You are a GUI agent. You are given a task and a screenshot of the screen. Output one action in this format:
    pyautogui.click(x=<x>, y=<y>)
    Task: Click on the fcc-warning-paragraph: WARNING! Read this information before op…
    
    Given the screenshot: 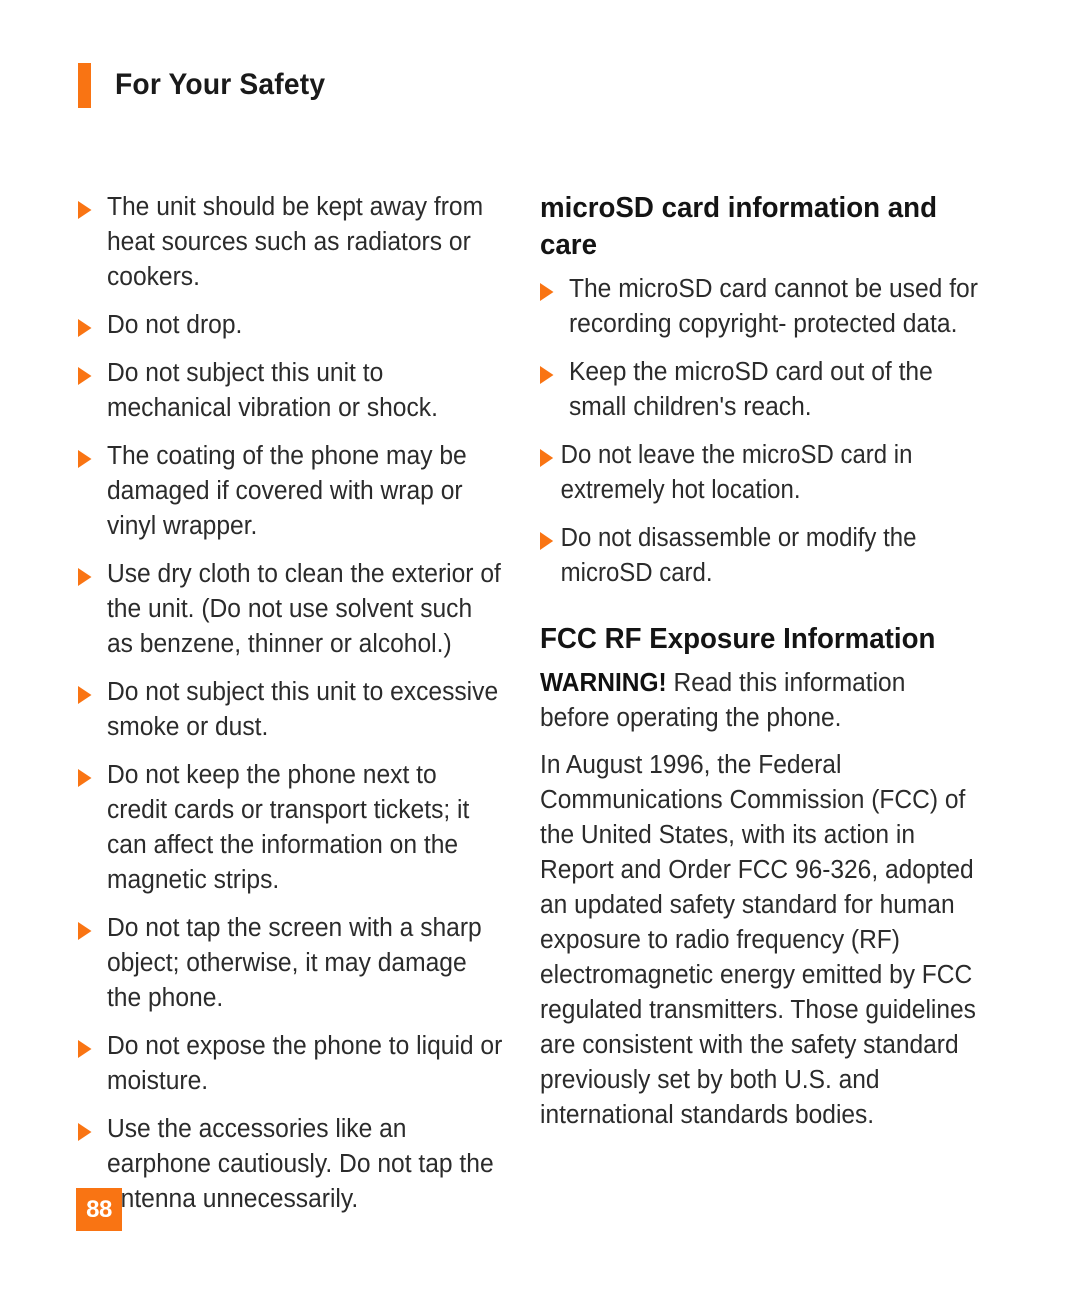 What is the action you would take?
    pyautogui.click(x=759, y=701)
    